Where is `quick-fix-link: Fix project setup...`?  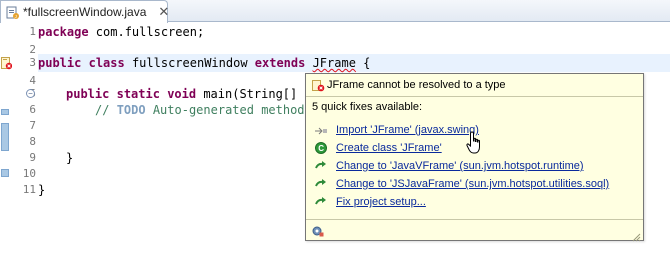 quick-fix-link: Fix project setup... is located at coordinates (381, 202).